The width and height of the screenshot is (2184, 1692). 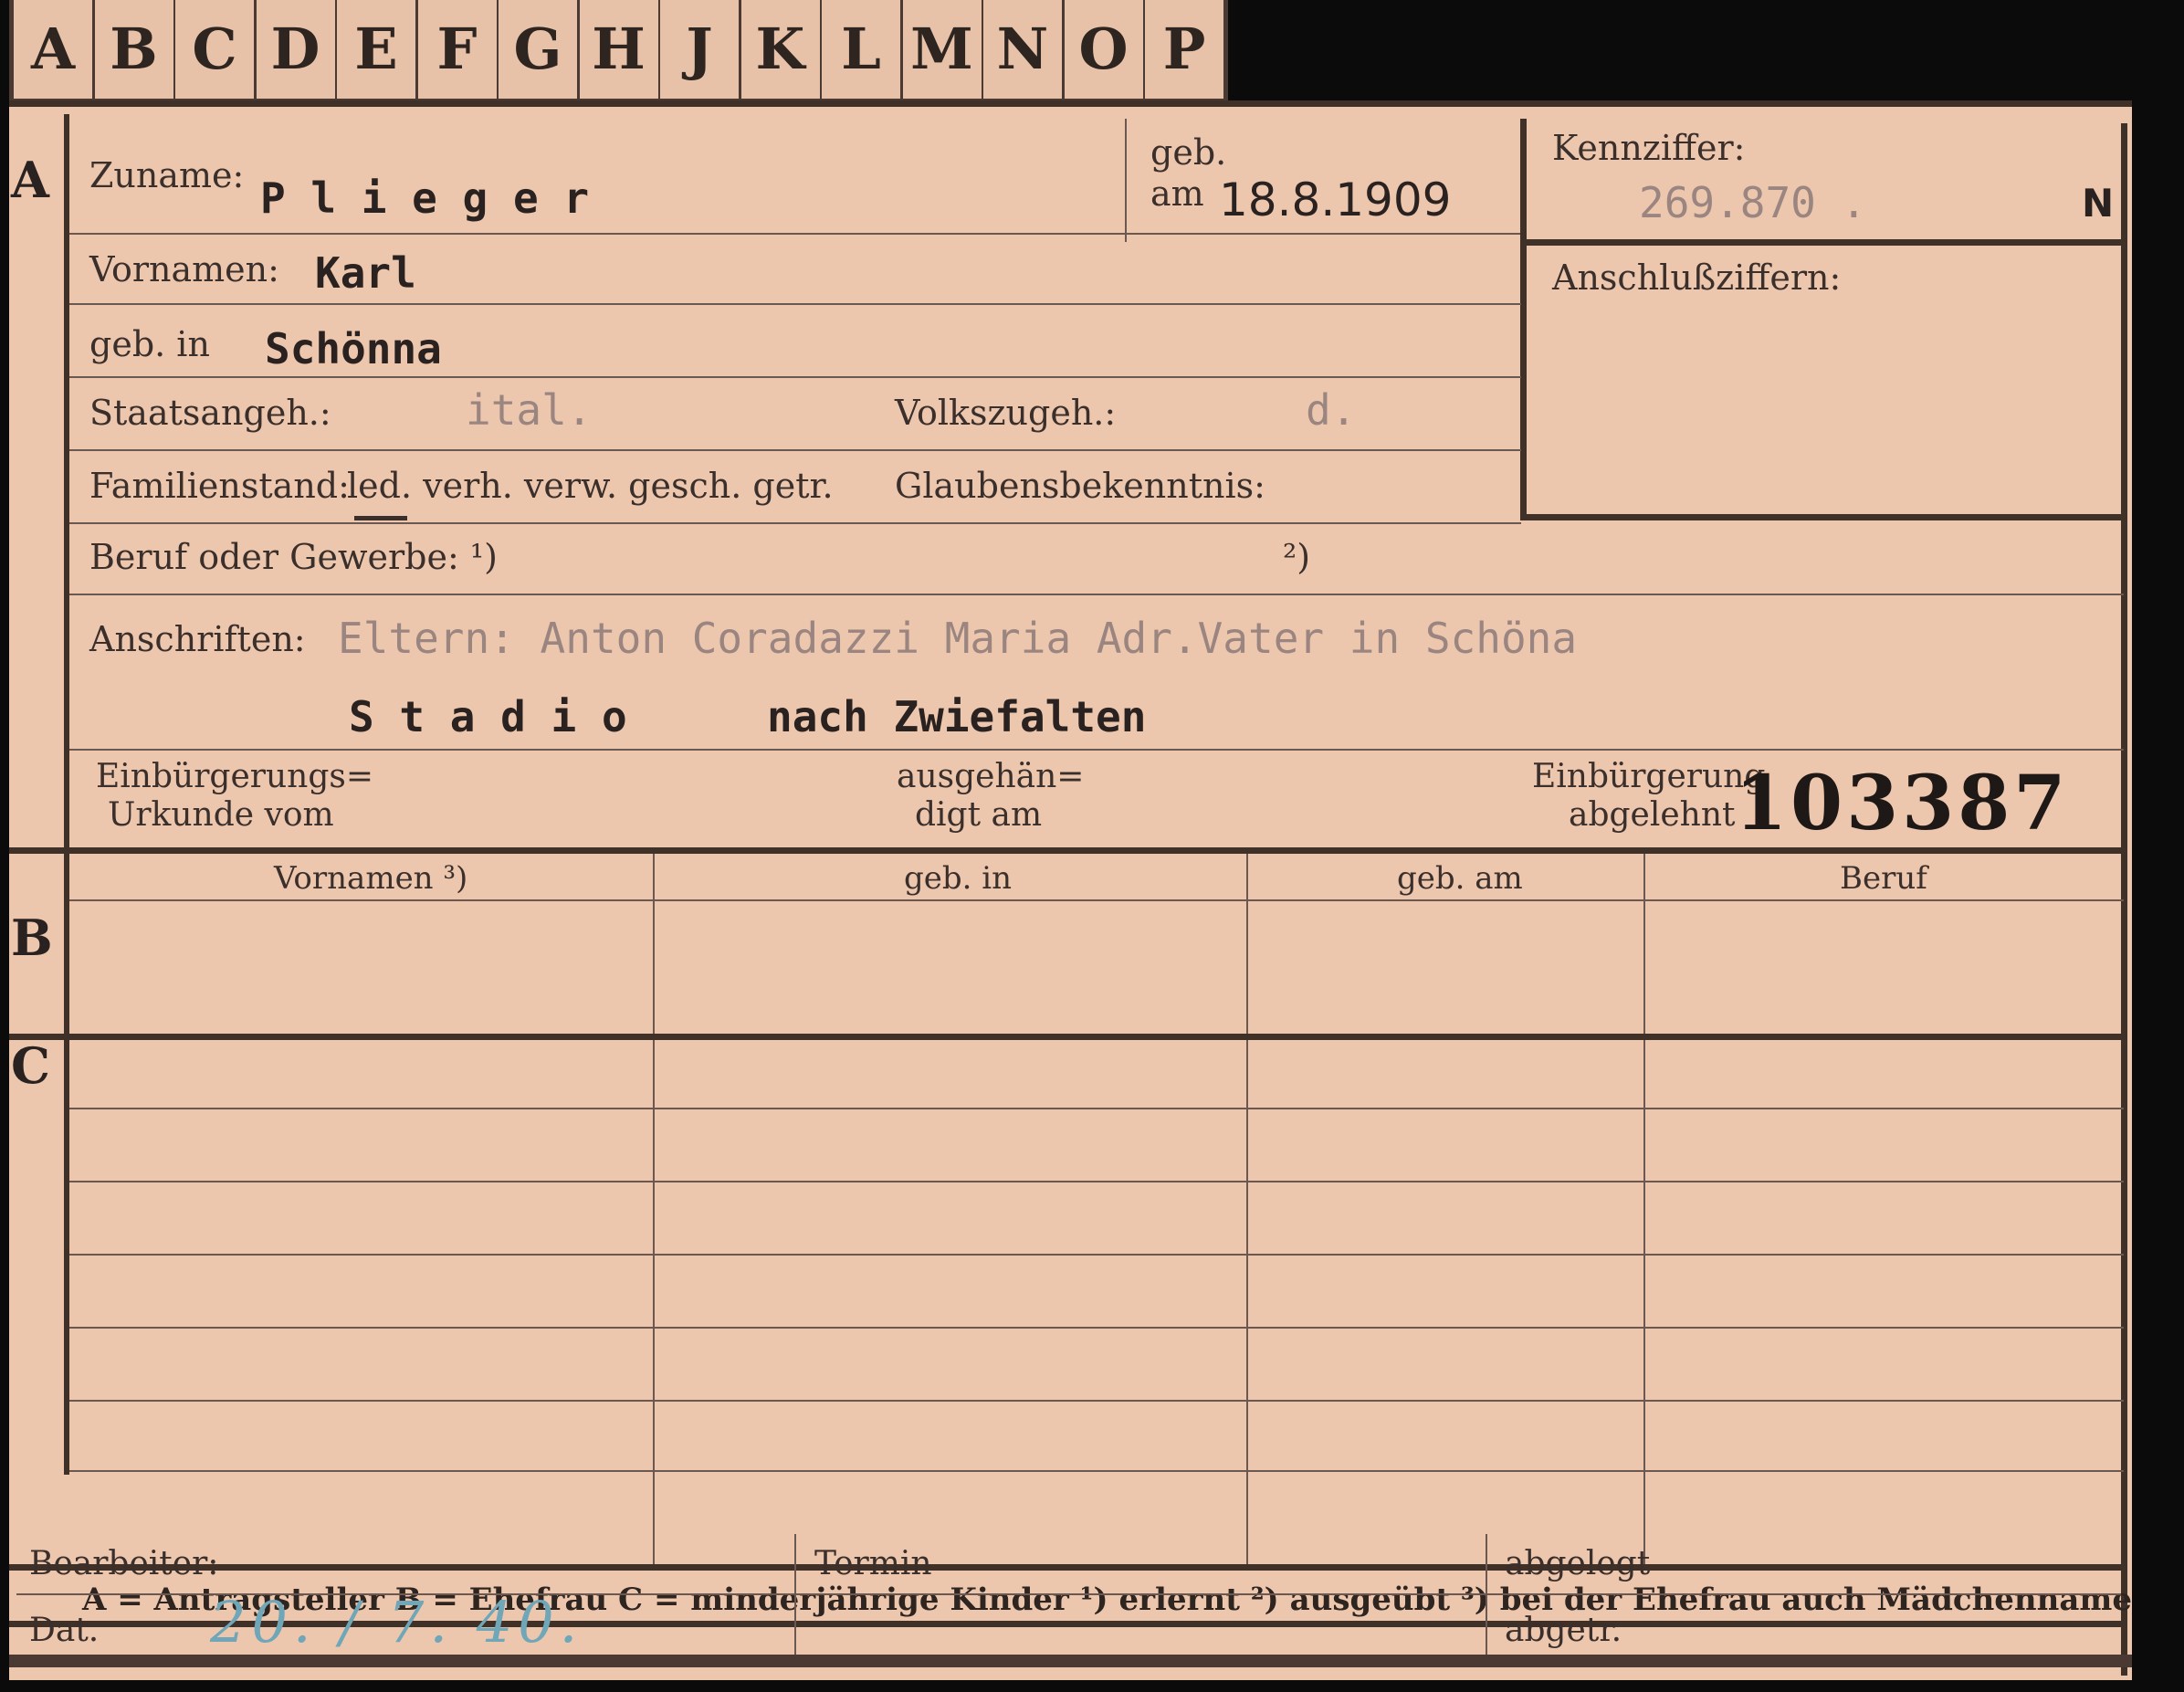 What do you see at coordinates (32, 938) in the screenshot?
I see `section-b-letter: B` at bounding box center [32, 938].